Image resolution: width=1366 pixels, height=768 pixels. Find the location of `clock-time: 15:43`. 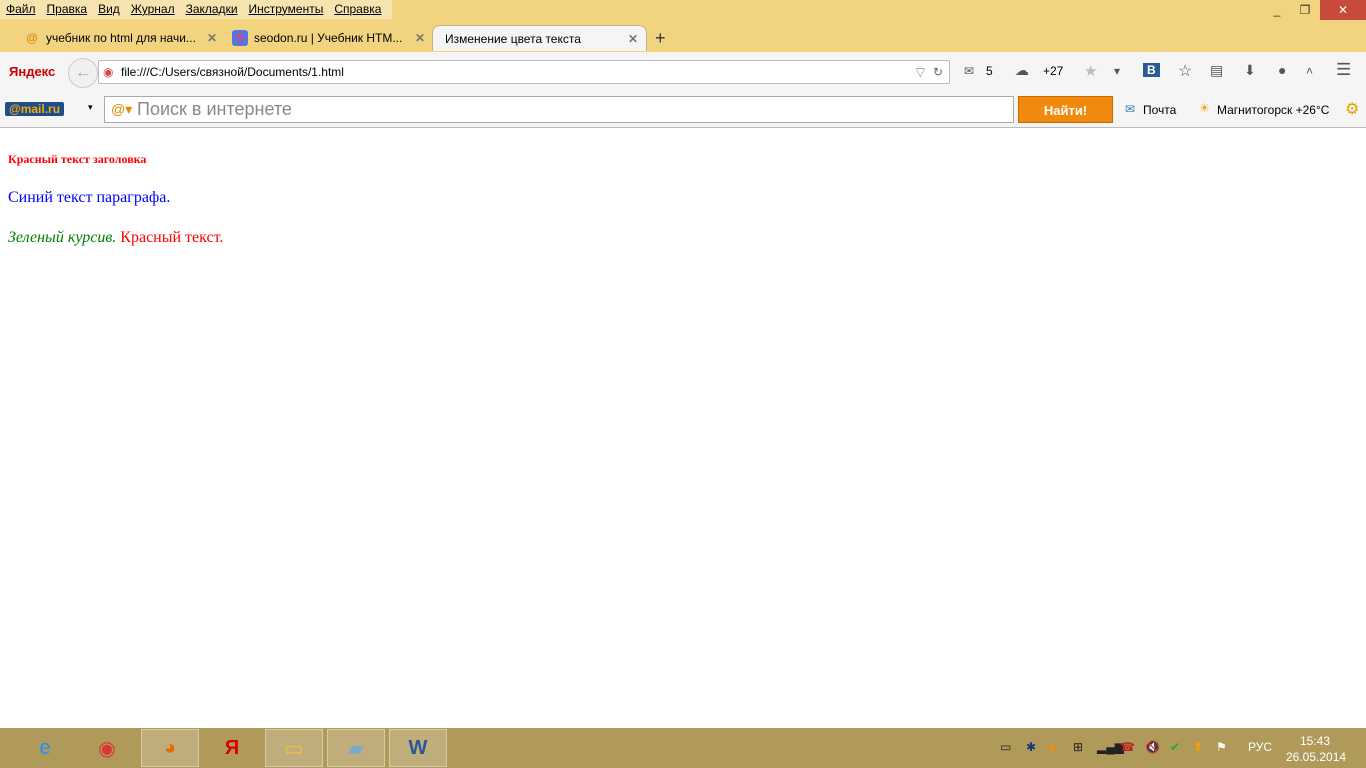

clock-time: 15:43 is located at coordinates (1315, 741).